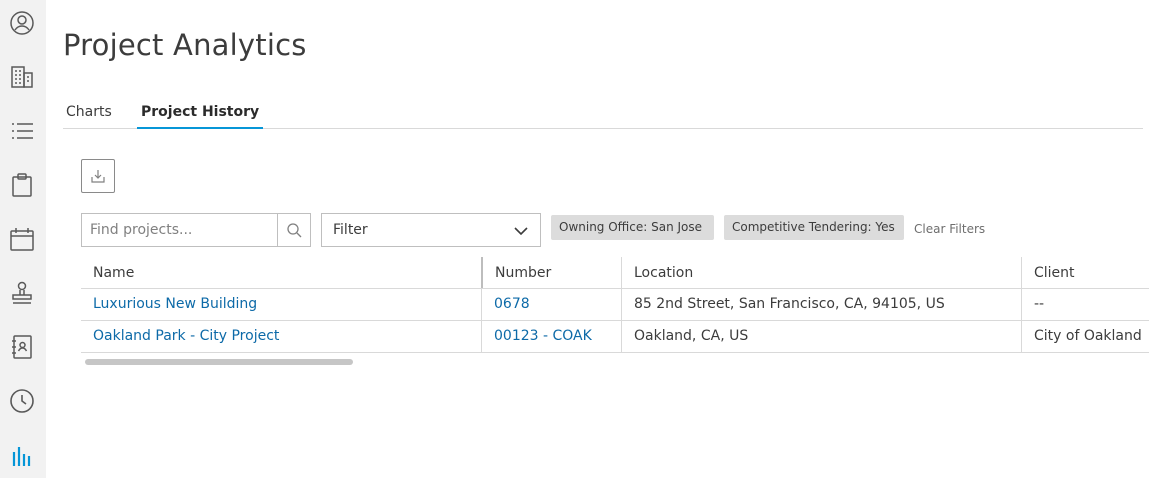 The height and width of the screenshot is (478, 1155). What do you see at coordinates (551, 304) in the screenshot?
I see `project-number-link: 0678` at bounding box center [551, 304].